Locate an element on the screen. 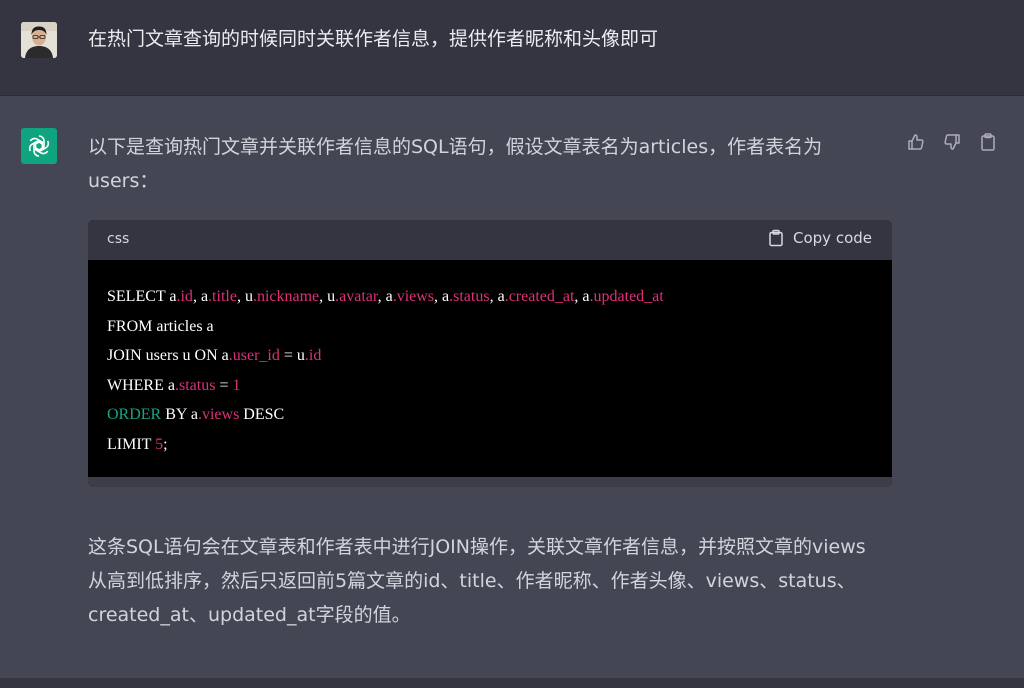 Image resolution: width=1024 pixels, height=688 pixels. code-token: SELECT a is located at coordinates (142, 296).